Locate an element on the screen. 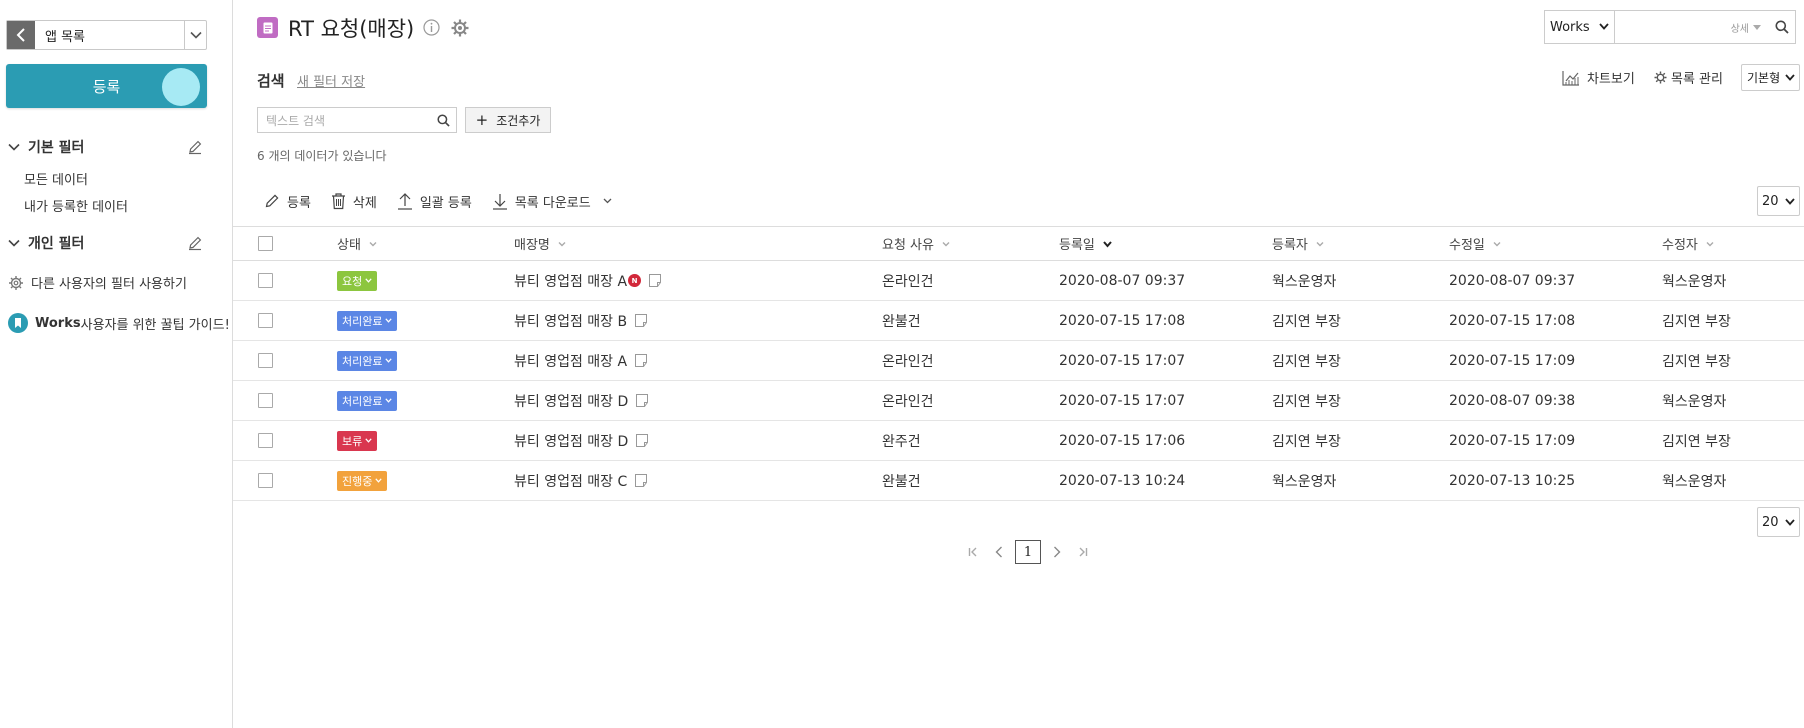  tips-guide-link: Works 사용자를 위한 꿀팁 가이드! is located at coordinates (119, 323).